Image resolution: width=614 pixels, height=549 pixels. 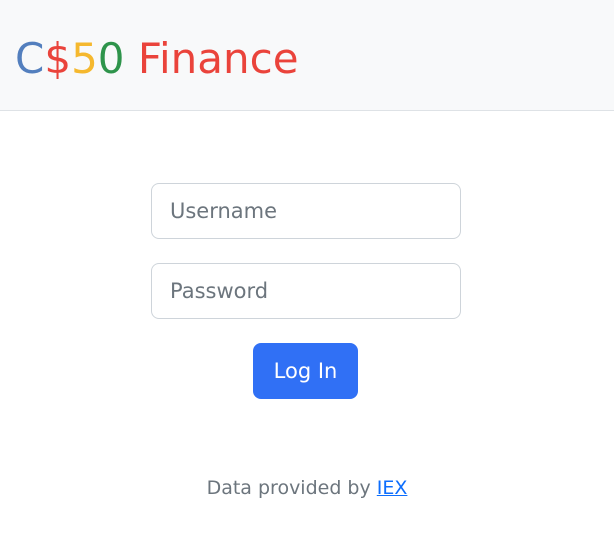 I want to click on brand-letter-0: 0, so click(x=111, y=58).